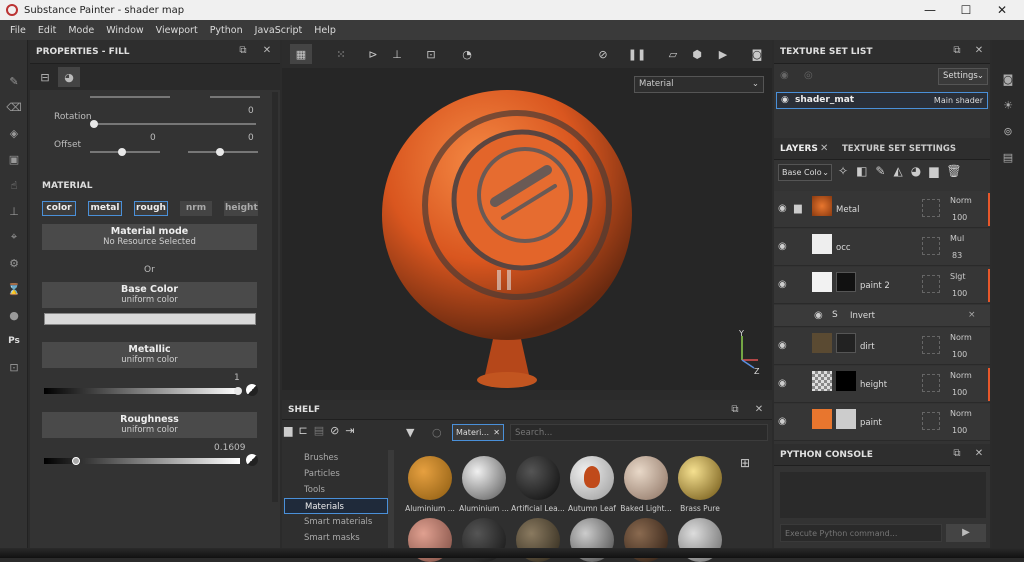 This screenshot has width=1024, height=562. What do you see at coordinates (437, 432) in the screenshot?
I see `circle-filter-icon: ○` at bounding box center [437, 432].